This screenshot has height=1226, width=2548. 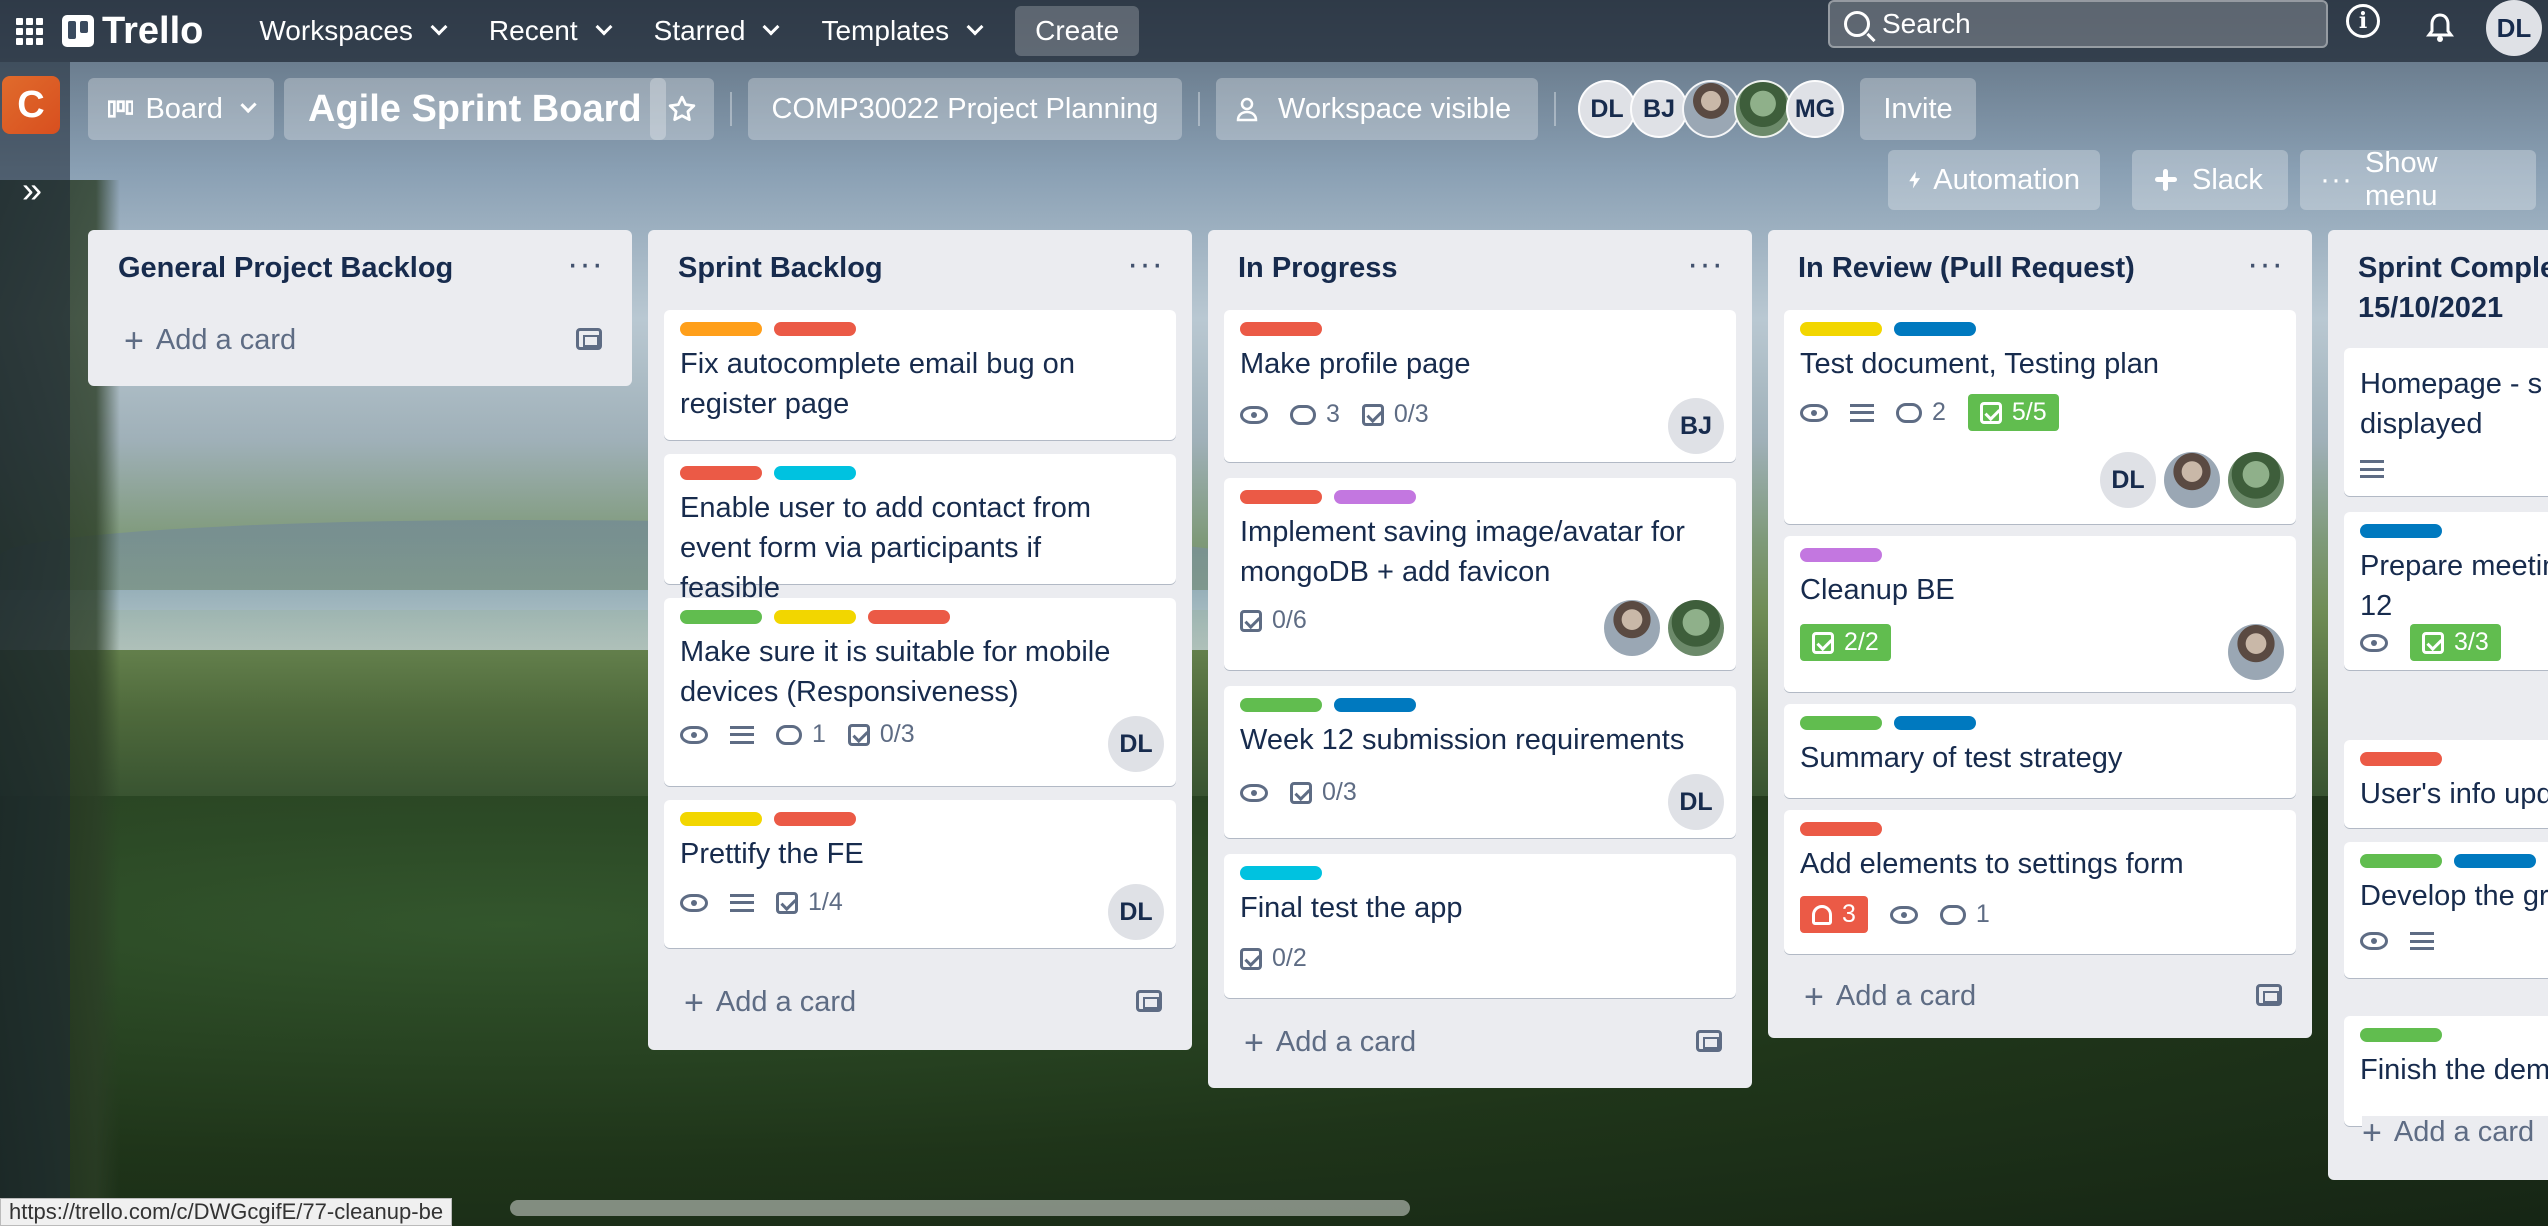 I want to click on card: Finish the dem, so click(x=2446, y=1071).